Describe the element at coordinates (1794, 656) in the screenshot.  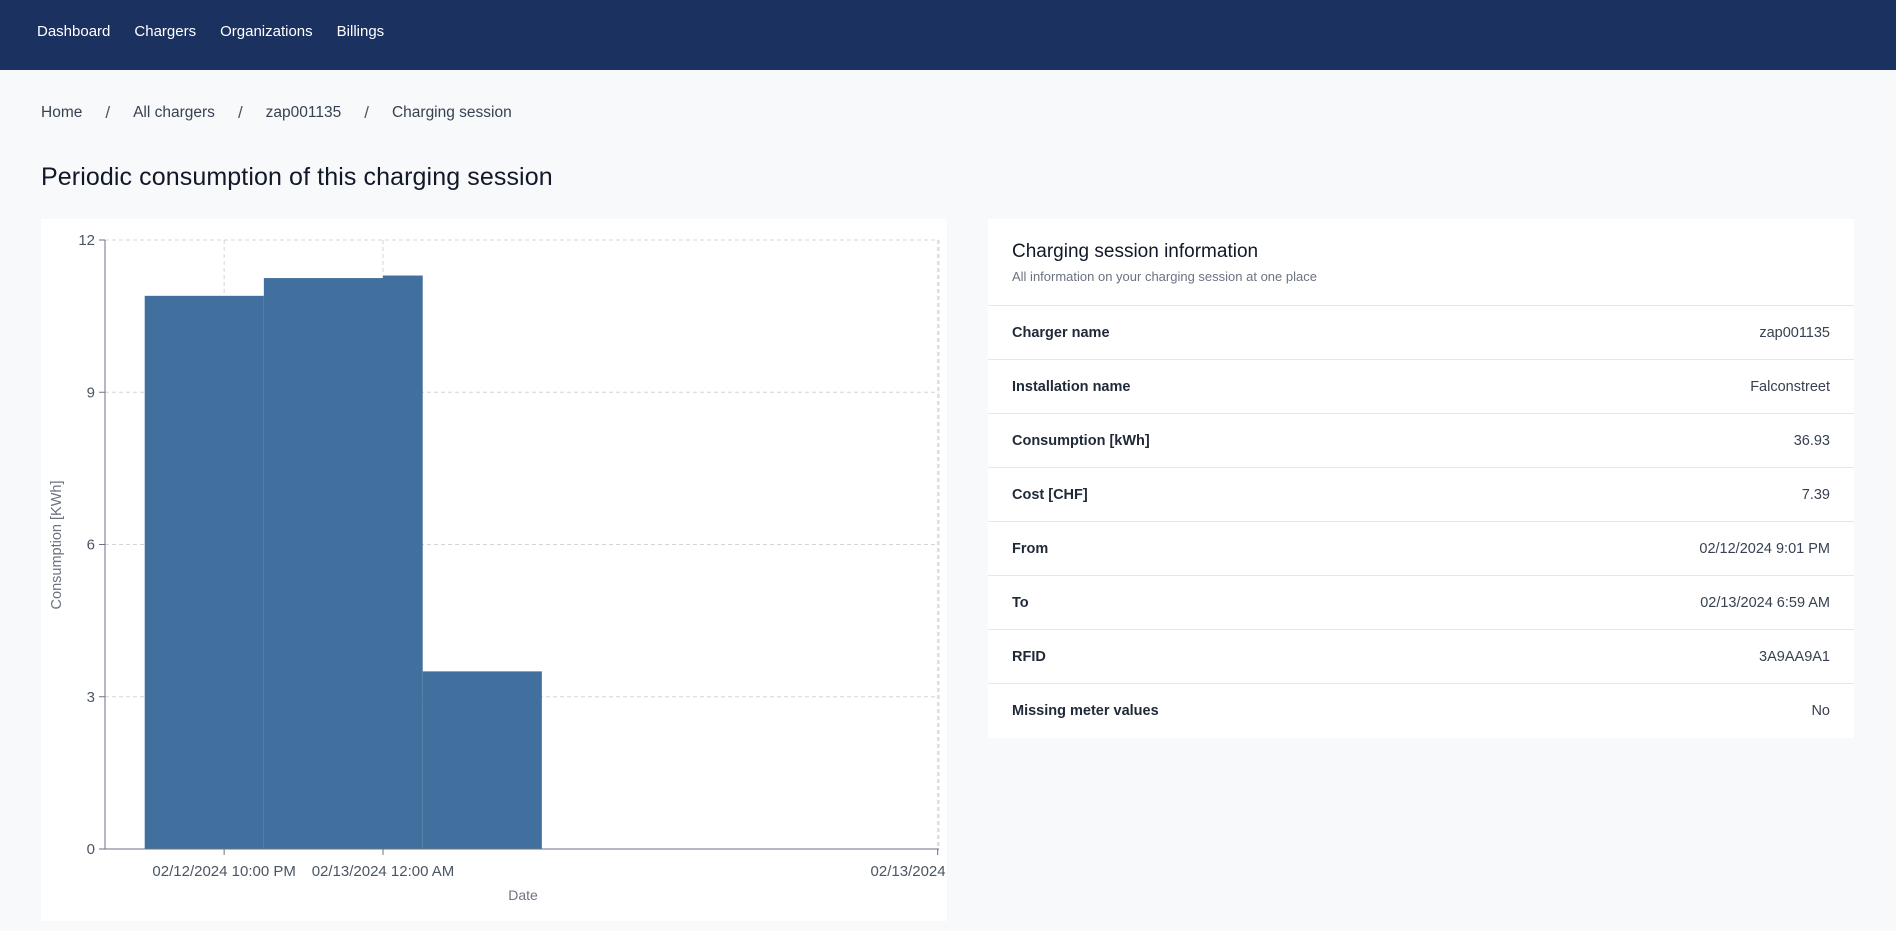
I see `info-value: 3A9AA9A1` at that location.